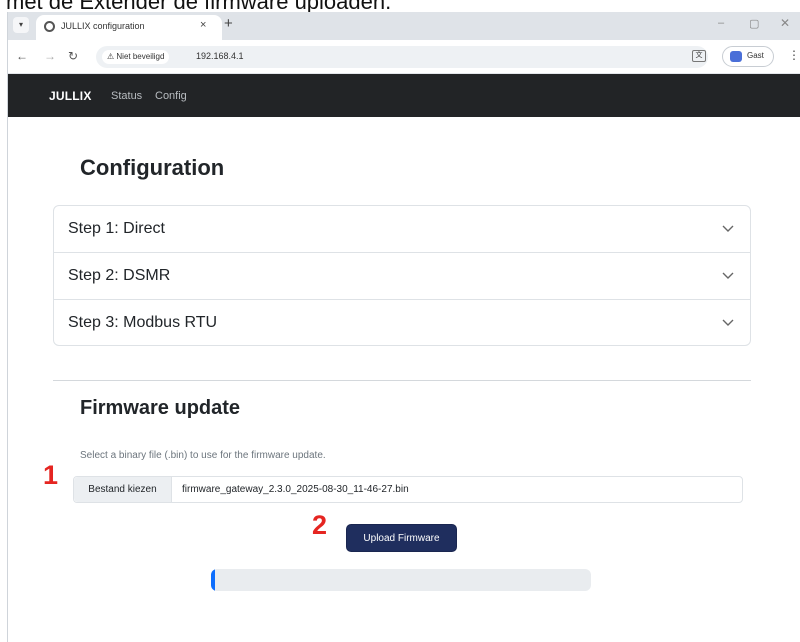 This screenshot has width=800, height=642. I want to click on tab-strip: ▾ JULLIX configuration × + – ▢ ✕, so click(404, 26).